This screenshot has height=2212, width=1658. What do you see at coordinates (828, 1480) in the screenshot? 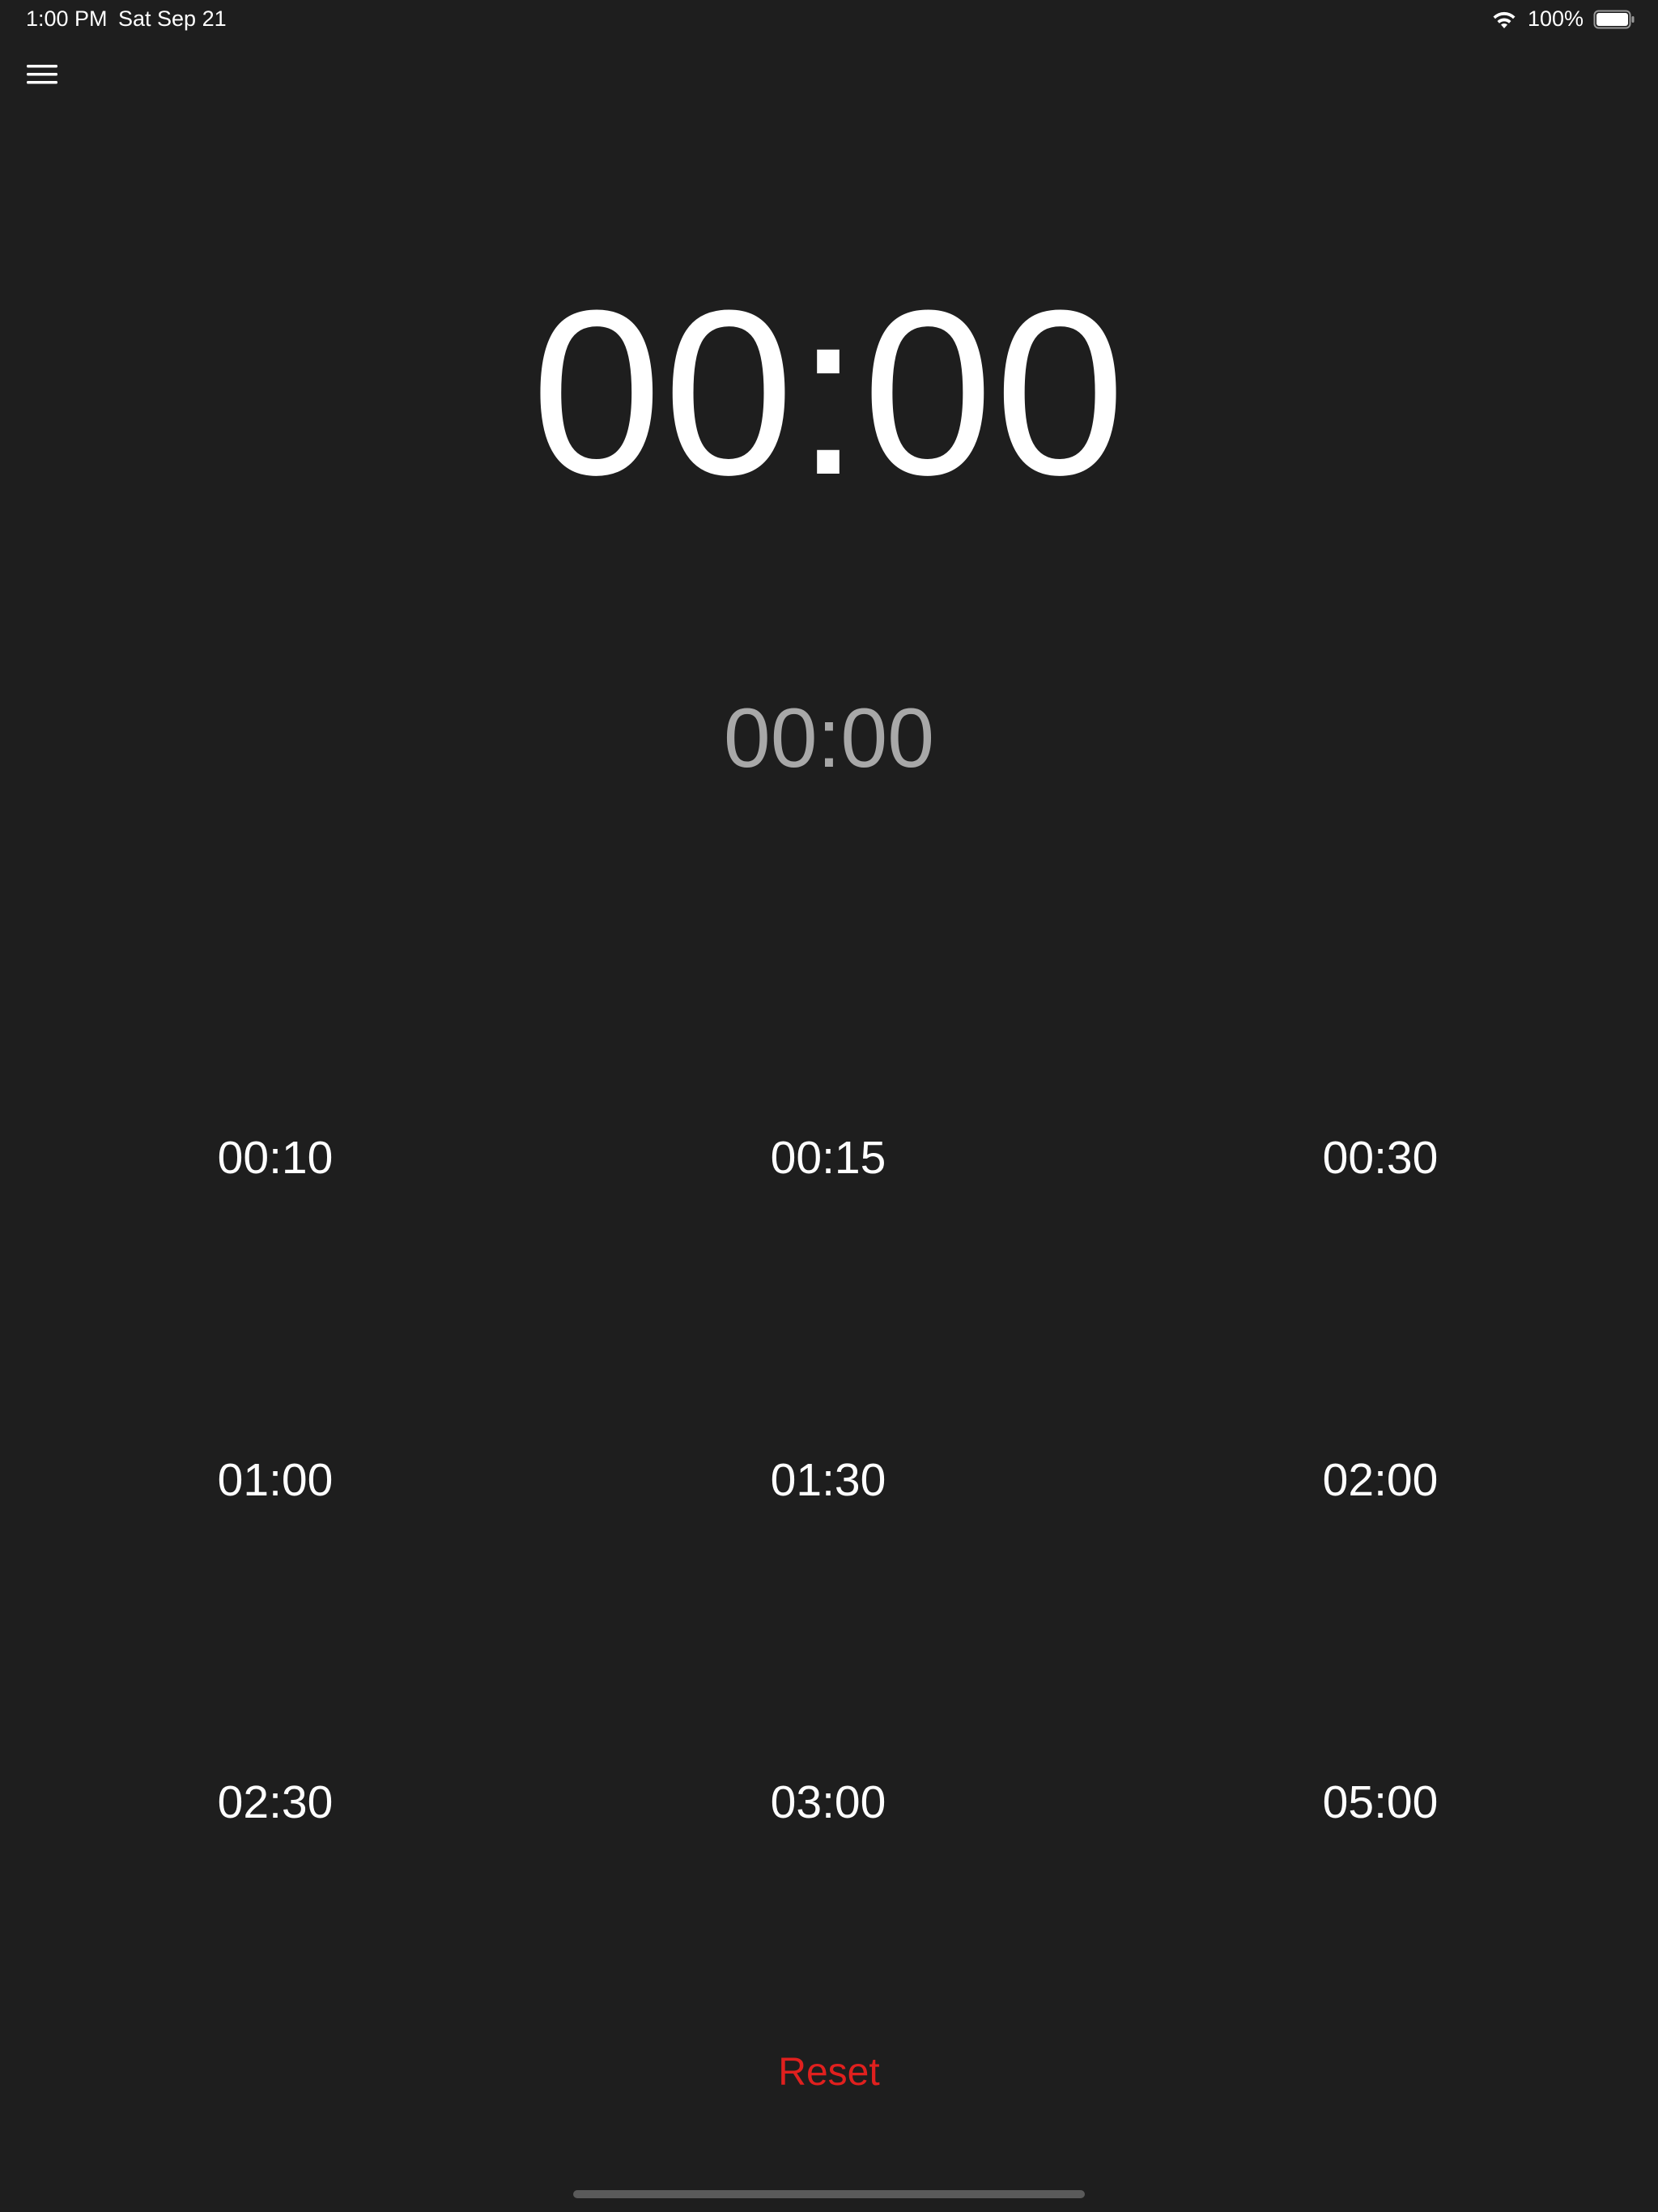
I see `preset-button: 01:30` at bounding box center [828, 1480].